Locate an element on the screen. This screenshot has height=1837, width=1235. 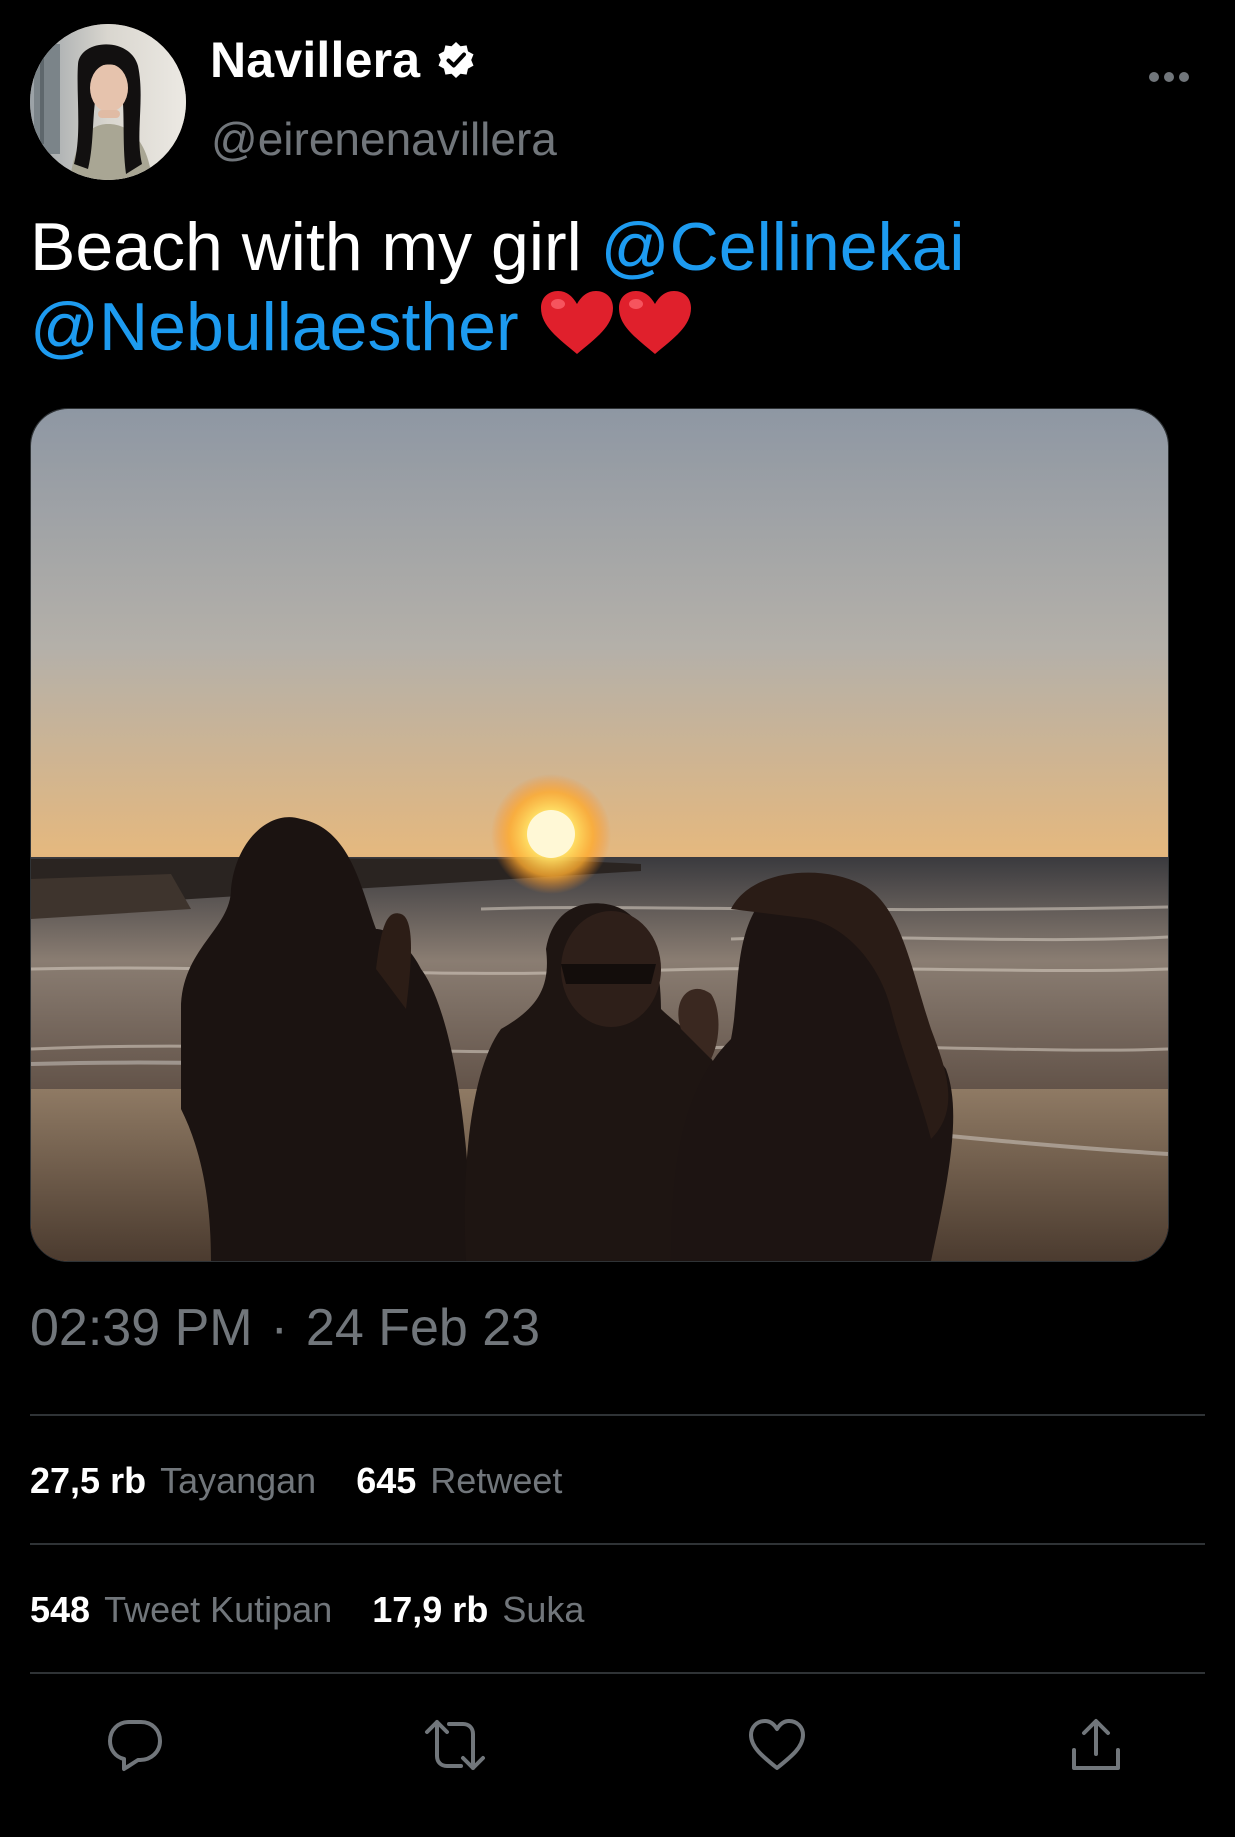
tweet-action-bar is located at coordinates (617, 1745).